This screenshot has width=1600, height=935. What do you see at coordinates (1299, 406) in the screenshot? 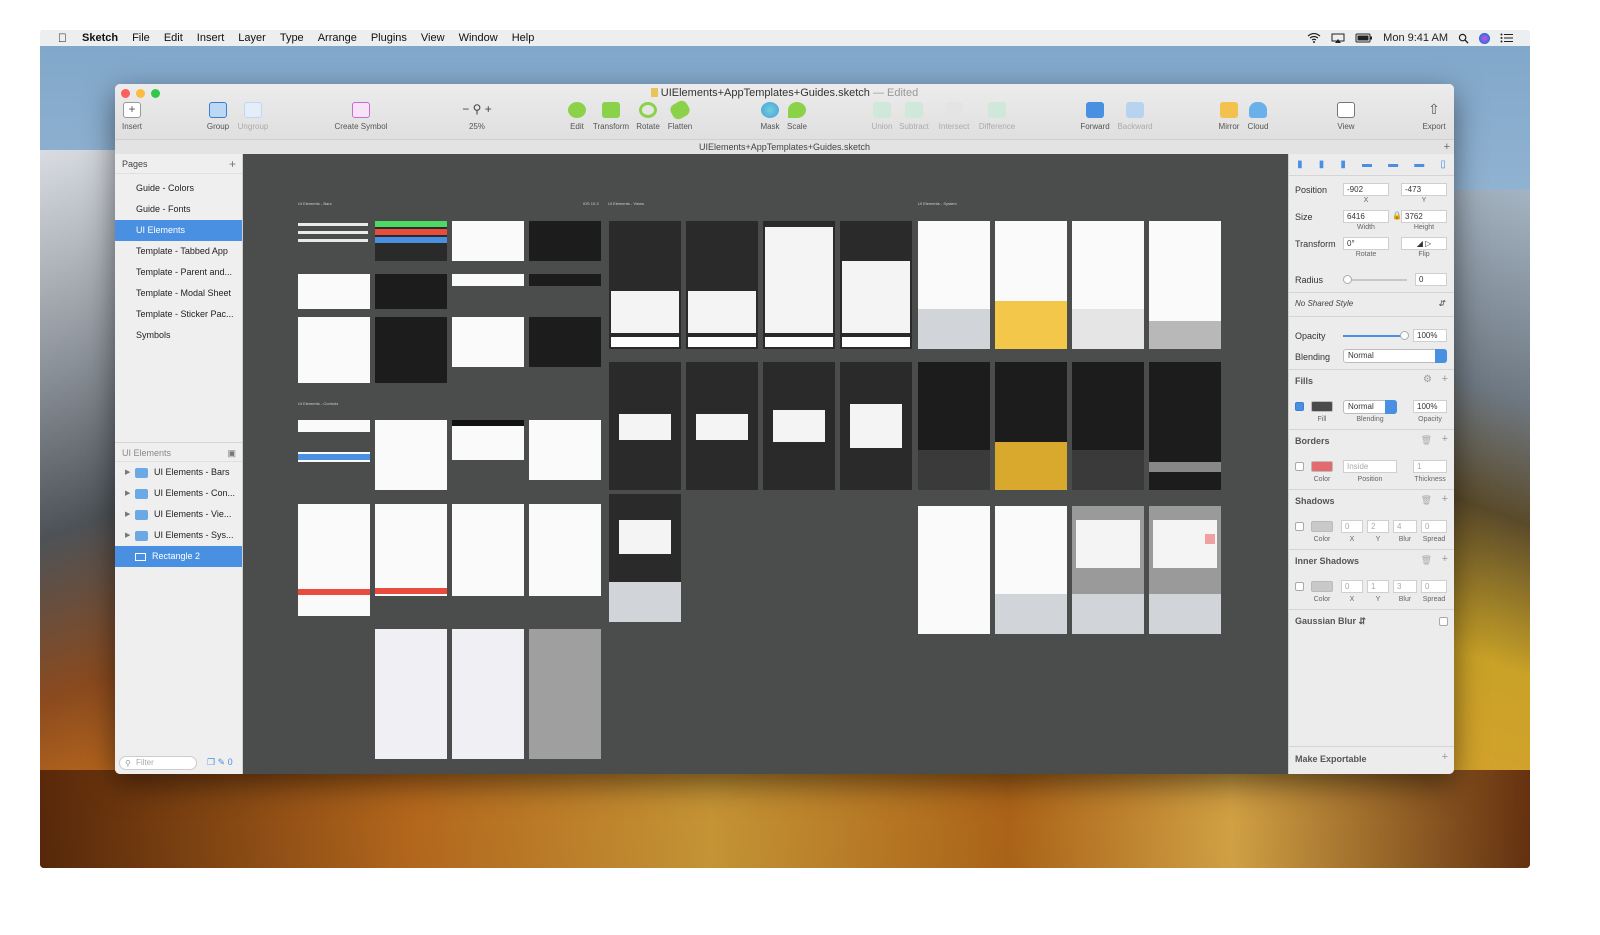
I see `fill-checkbox` at bounding box center [1299, 406].